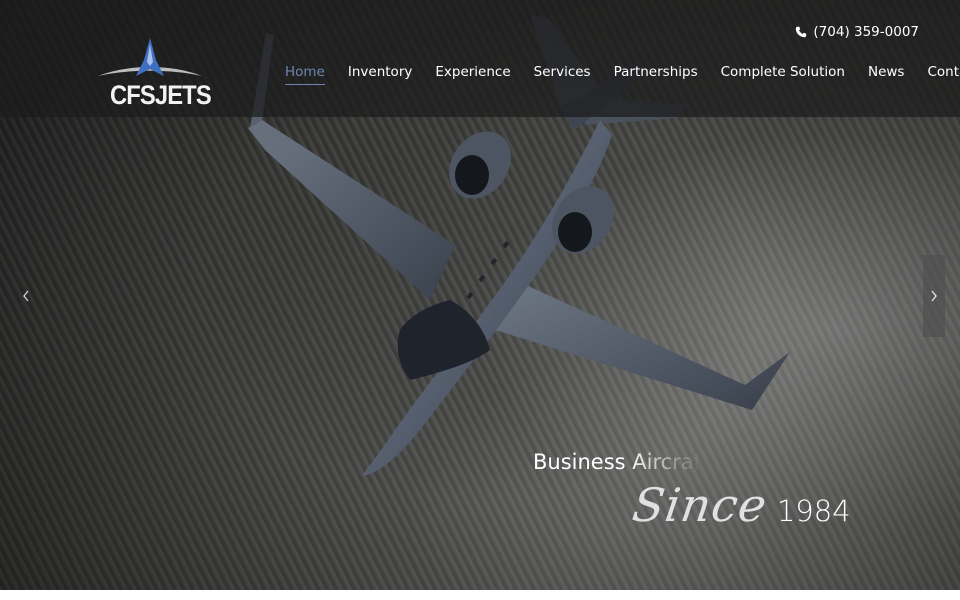 The height and width of the screenshot is (600, 960). What do you see at coordinates (583, 462) in the screenshot?
I see `caption-text: Business` at bounding box center [583, 462].